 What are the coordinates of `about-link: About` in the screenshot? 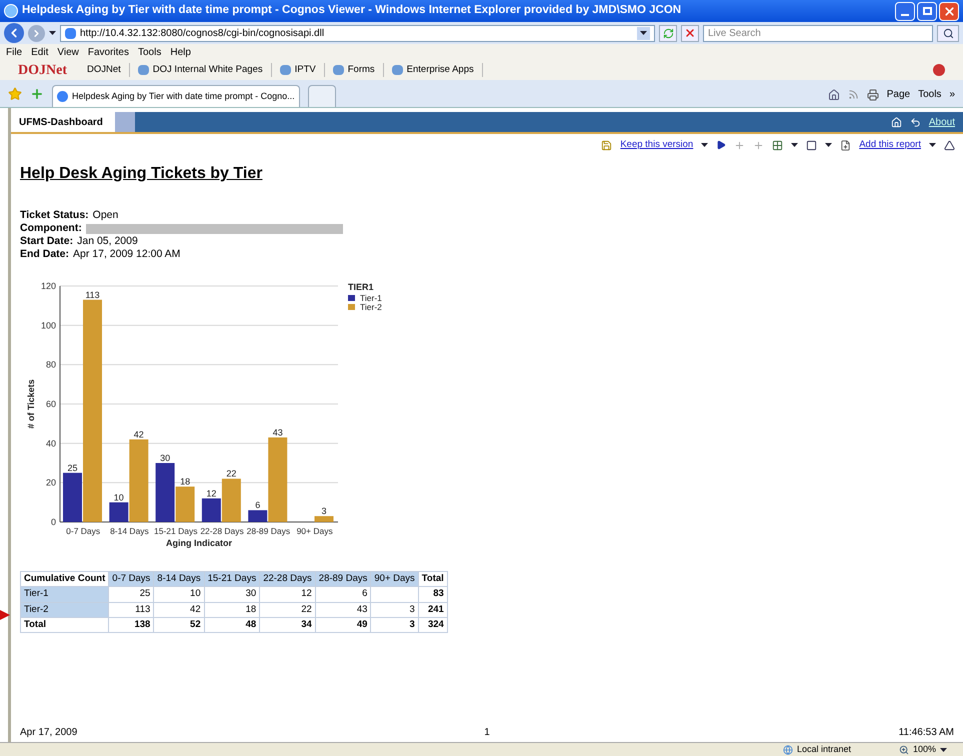 It's located at (941, 122).